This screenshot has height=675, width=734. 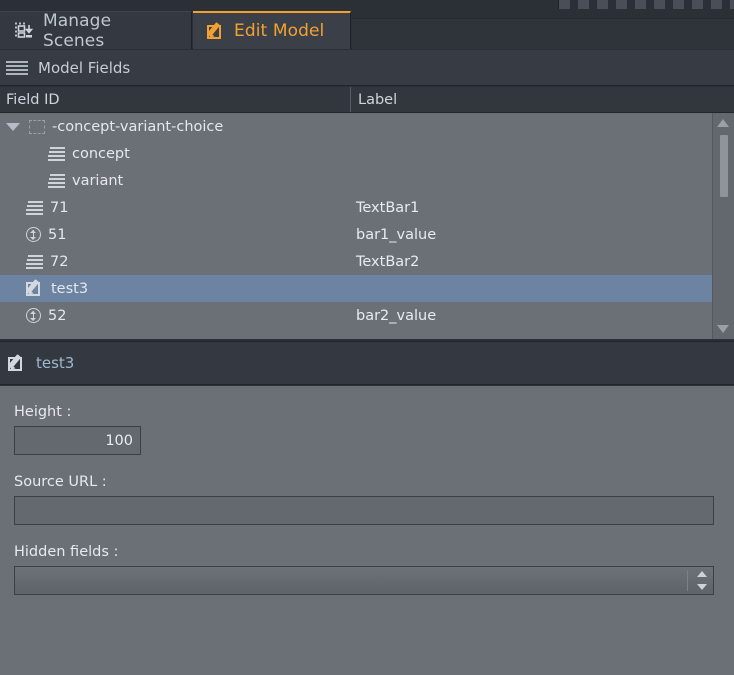 I want to click on column-header-label: Label, so click(x=377, y=99).